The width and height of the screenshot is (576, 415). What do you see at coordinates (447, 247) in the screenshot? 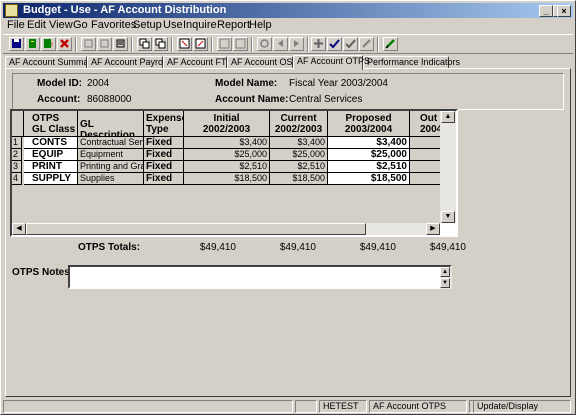
I see `total-out: $49,410` at bounding box center [447, 247].